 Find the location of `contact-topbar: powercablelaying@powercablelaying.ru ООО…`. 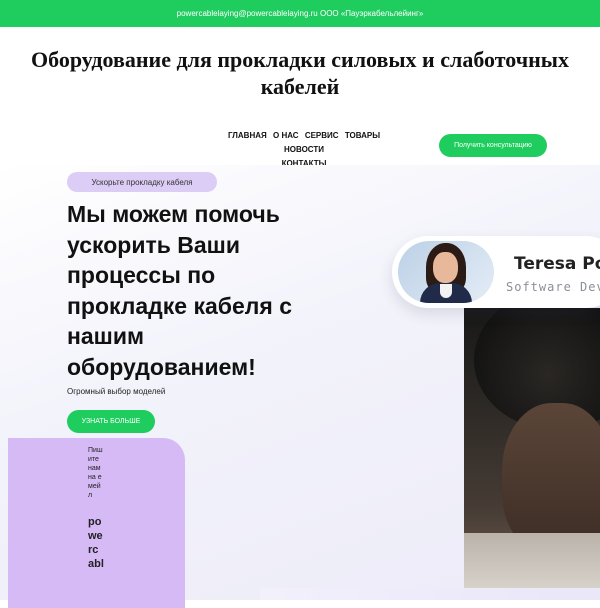

contact-topbar: powercablelaying@powercablelaying.ru ООО… is located at coordinates (300, 13).